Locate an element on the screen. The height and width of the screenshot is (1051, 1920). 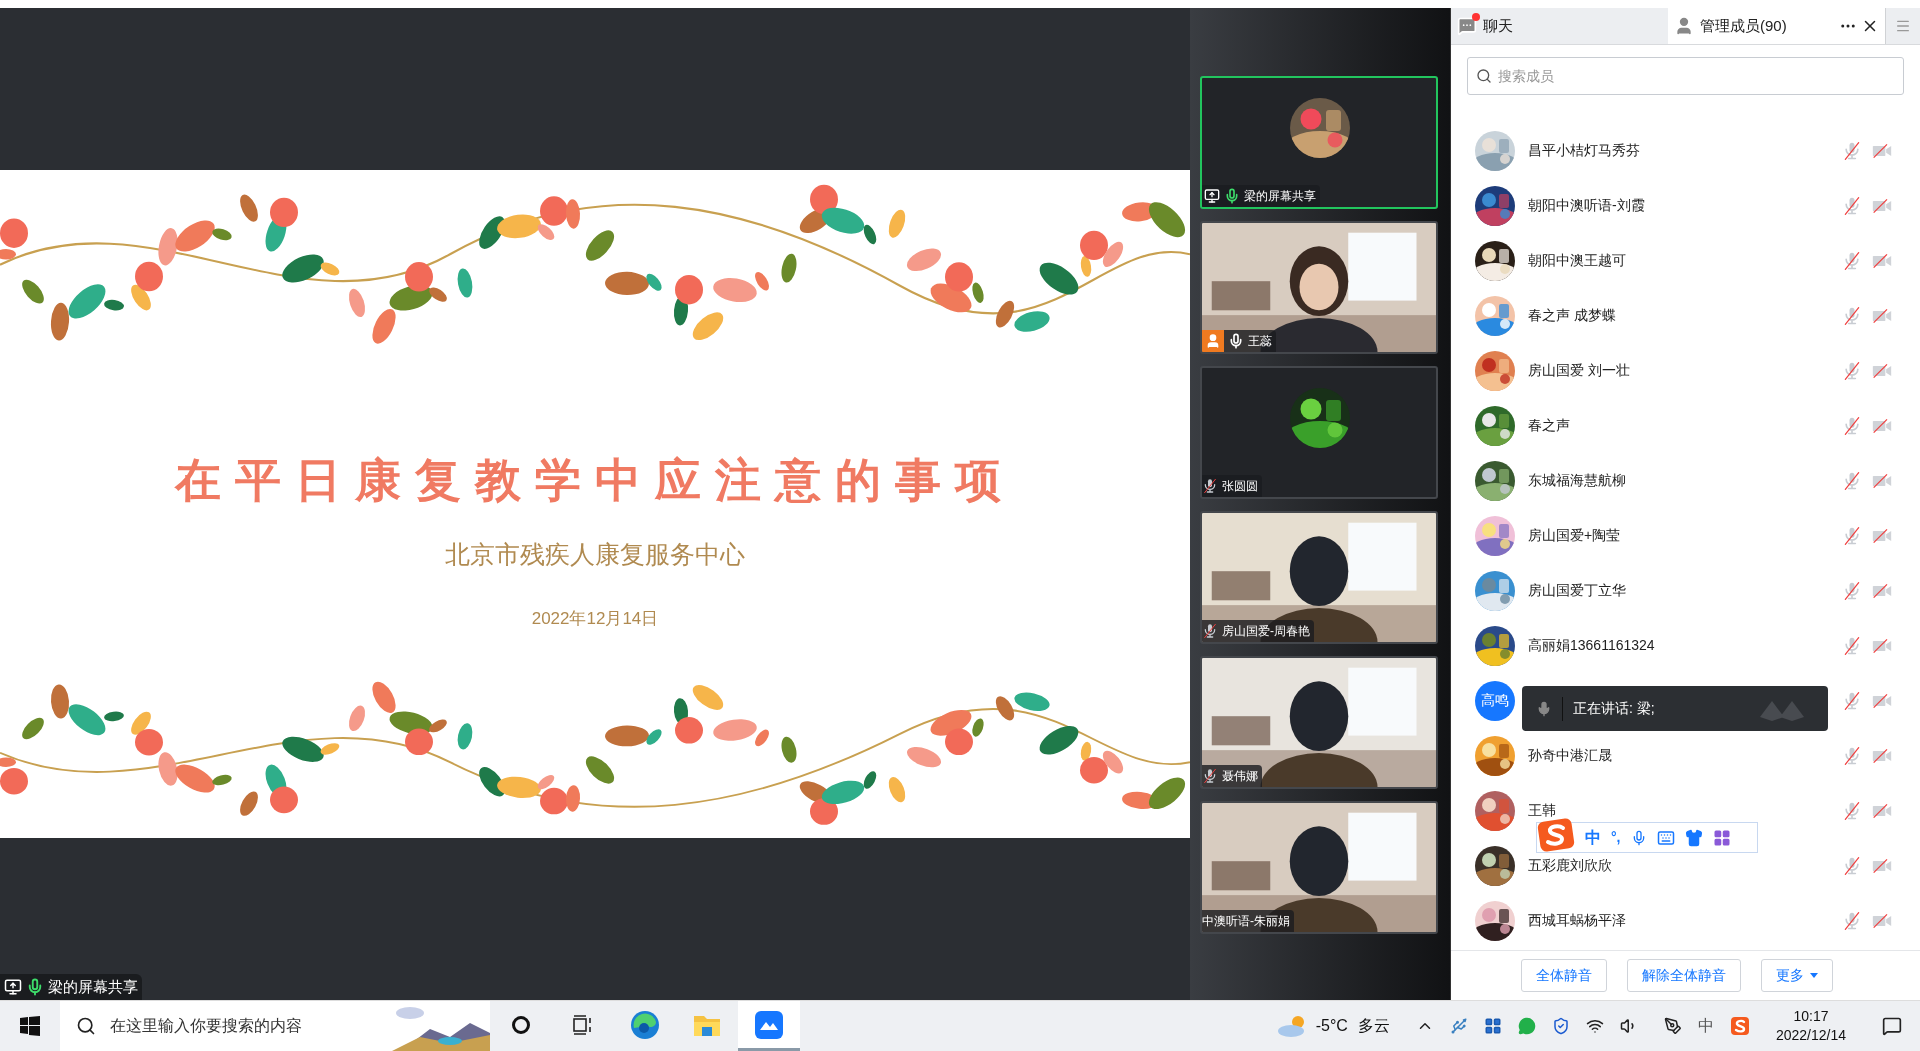
member-name: 高丽娟13661161324 is located at coordinates (1591, 645).